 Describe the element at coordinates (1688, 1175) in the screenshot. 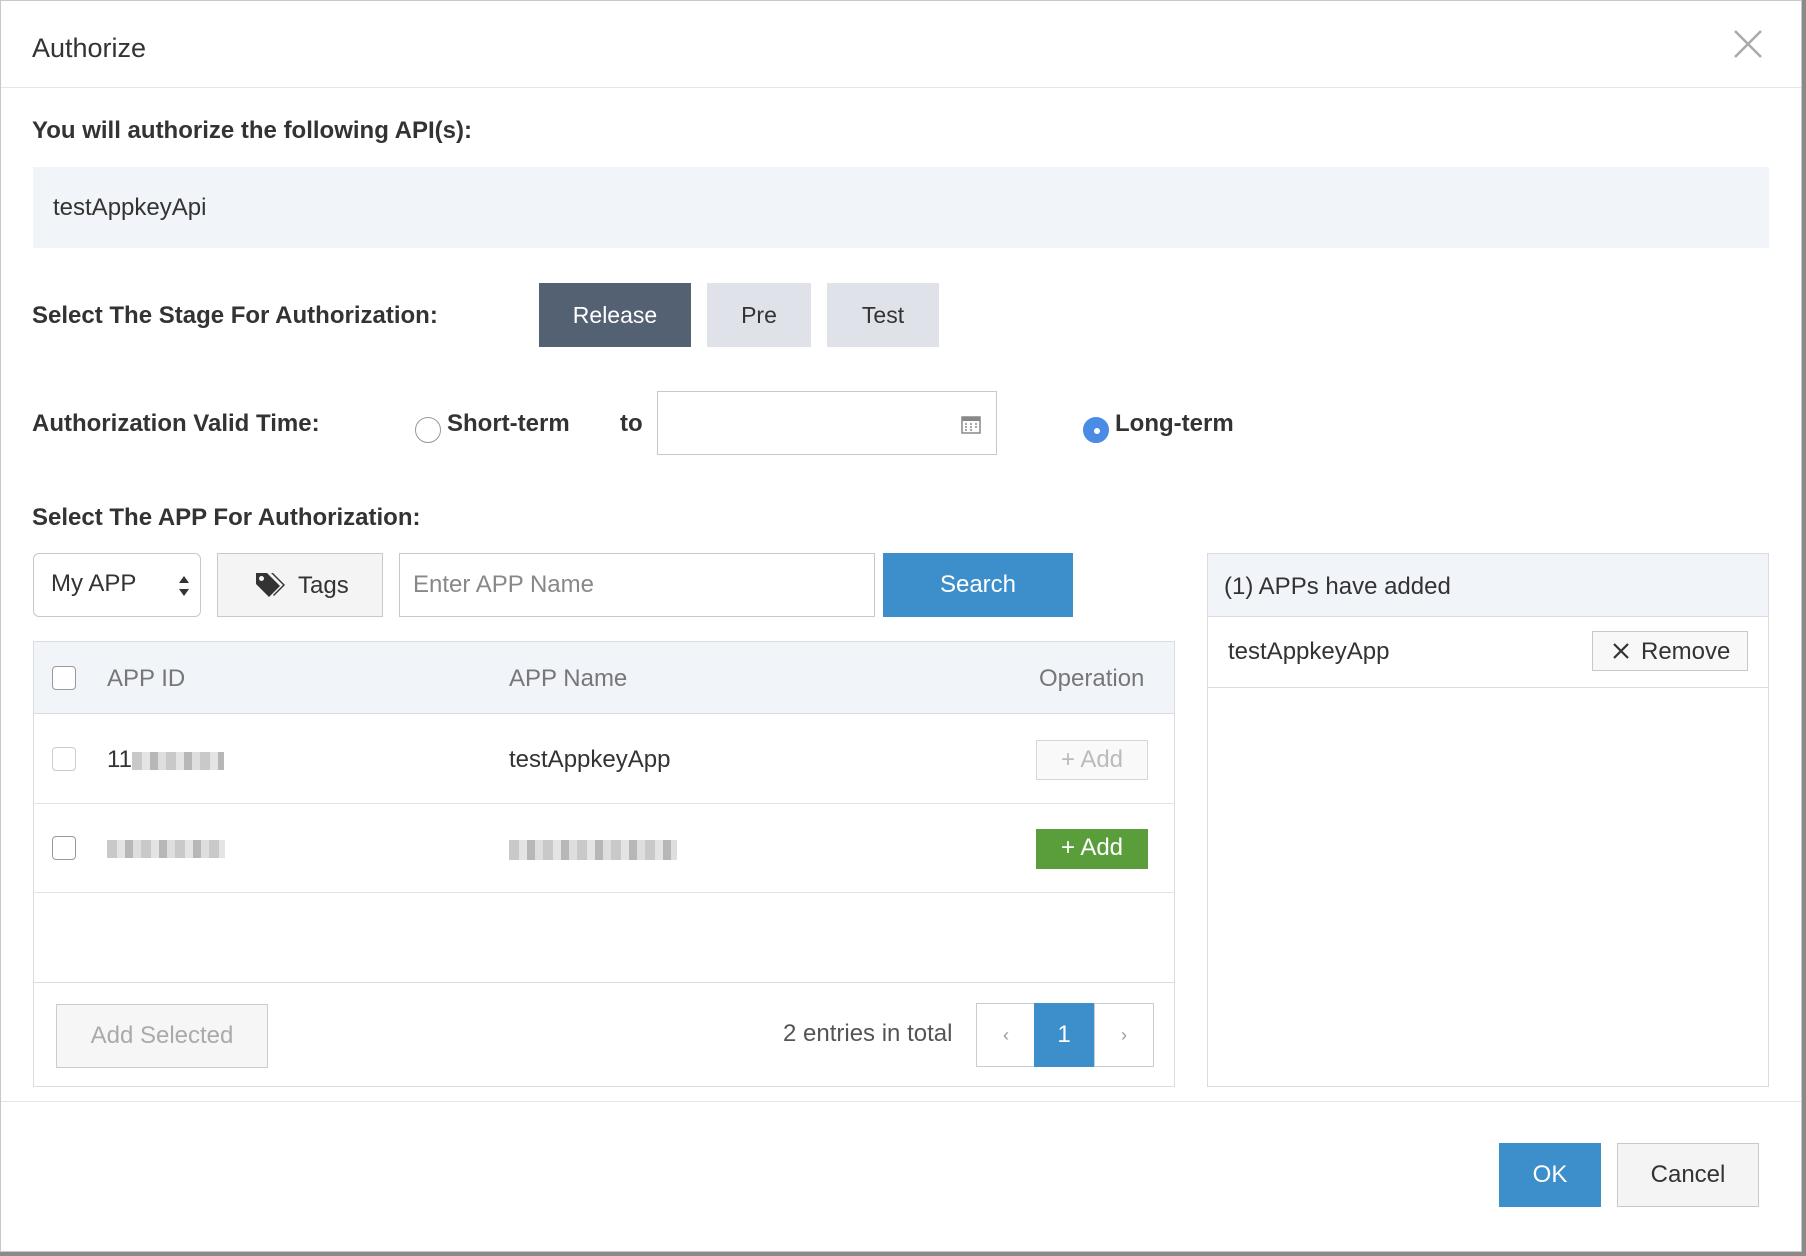

I see `cancel-button: Cancel` at that location.